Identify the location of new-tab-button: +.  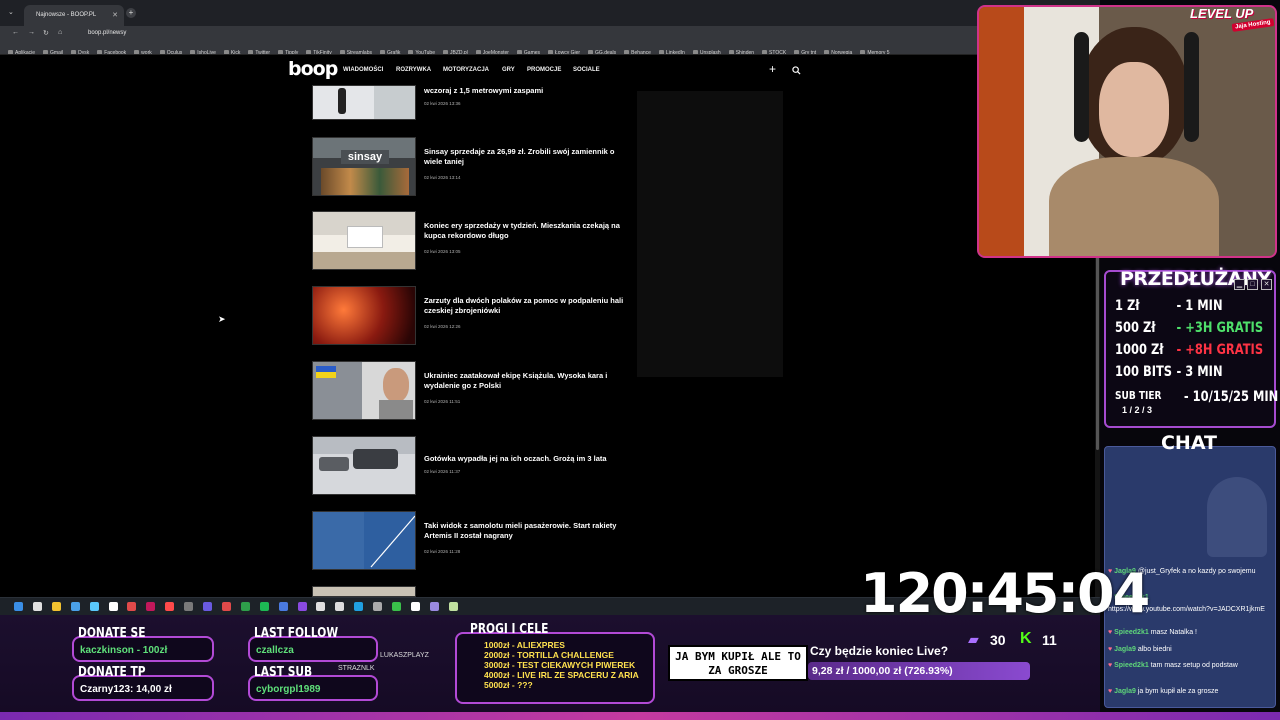
(131, 13).